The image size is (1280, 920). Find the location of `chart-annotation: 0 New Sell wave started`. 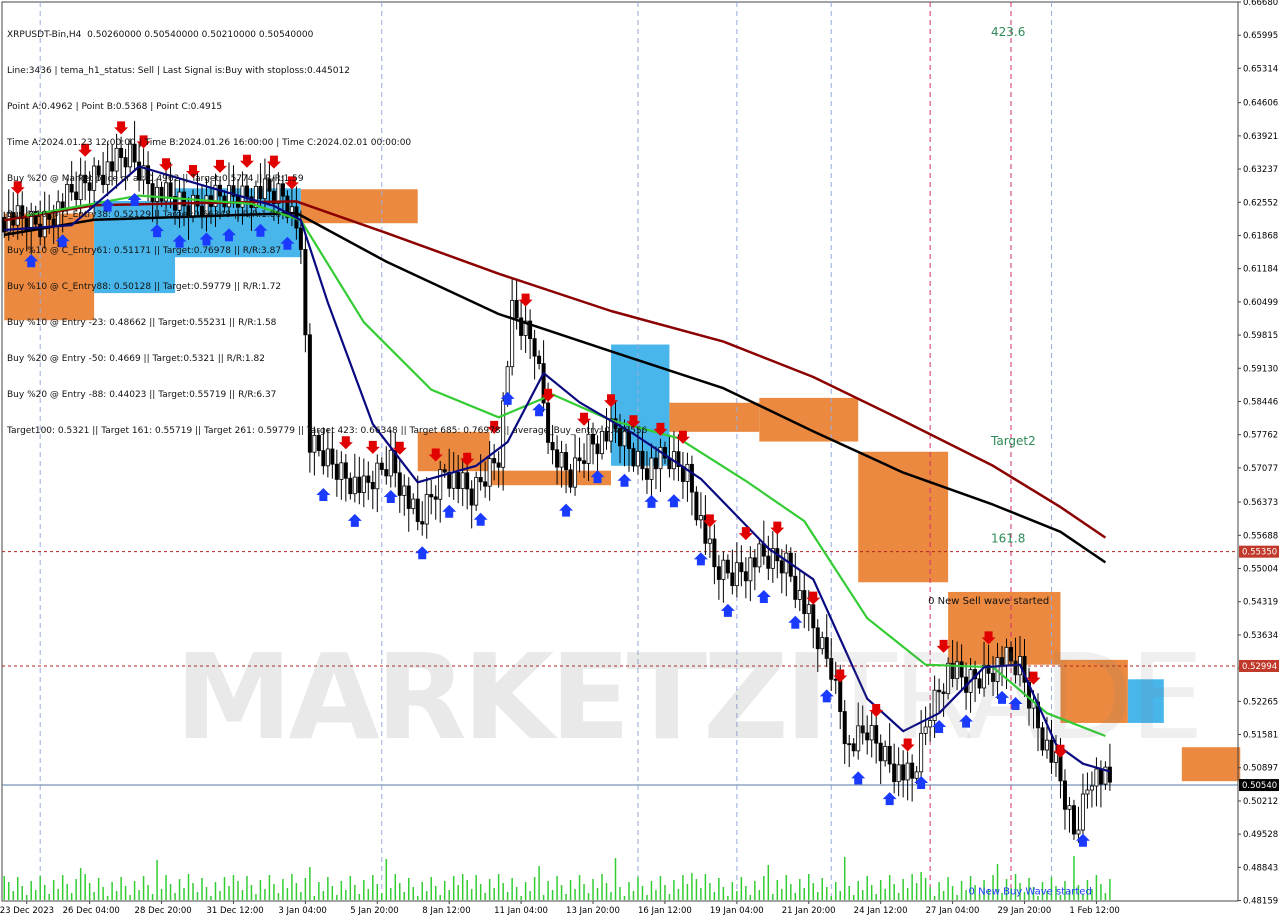

chart-annotation: 0 New Sell wave started is located at coordinates (988, 601).